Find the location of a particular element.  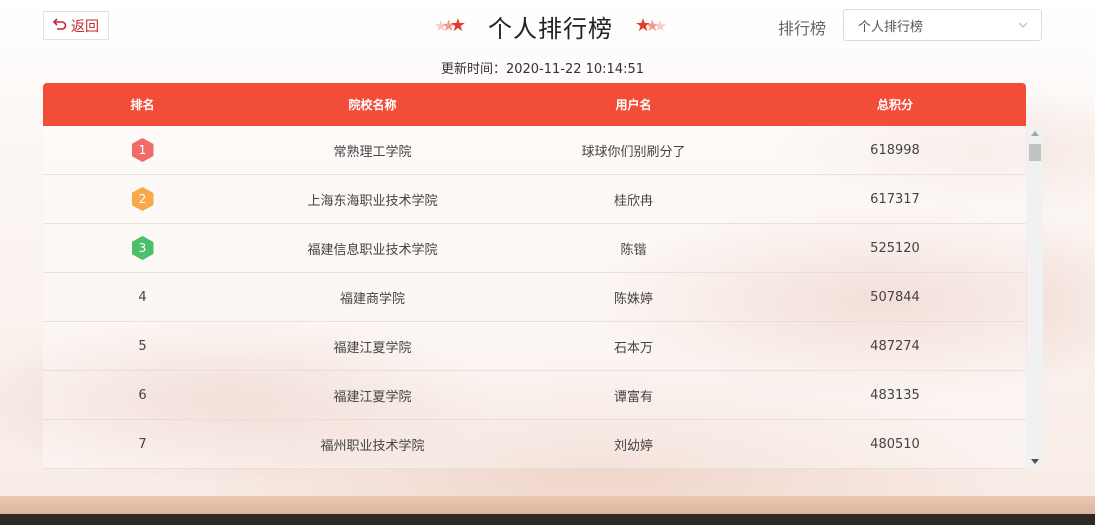

user-cell: 桂欣冉 is located at coordinates (633, 201).